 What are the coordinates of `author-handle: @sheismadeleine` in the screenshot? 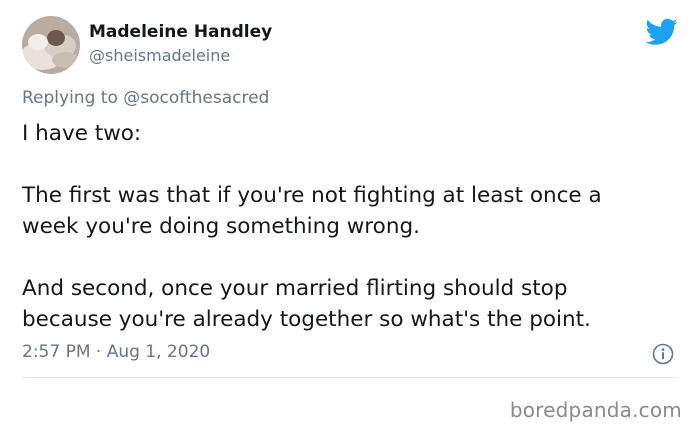 It's located at (159, 55).